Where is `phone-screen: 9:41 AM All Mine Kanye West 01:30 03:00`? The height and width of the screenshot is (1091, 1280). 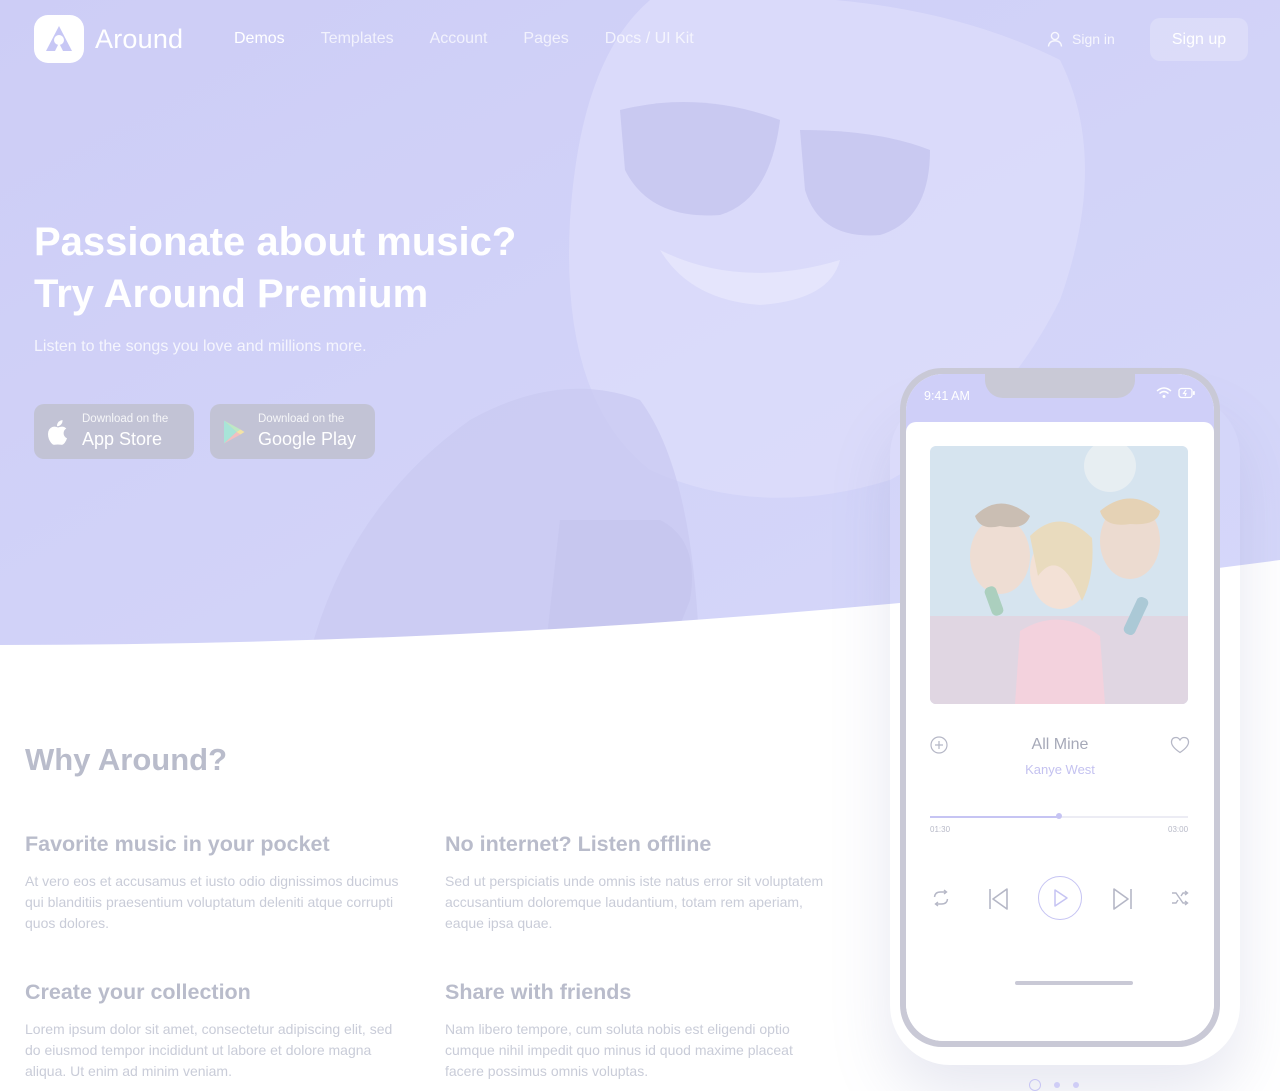
phone-screen: 9:41 AM All Mine Kanye West 01:30 03:00 is located at coordinates (1060, 707).